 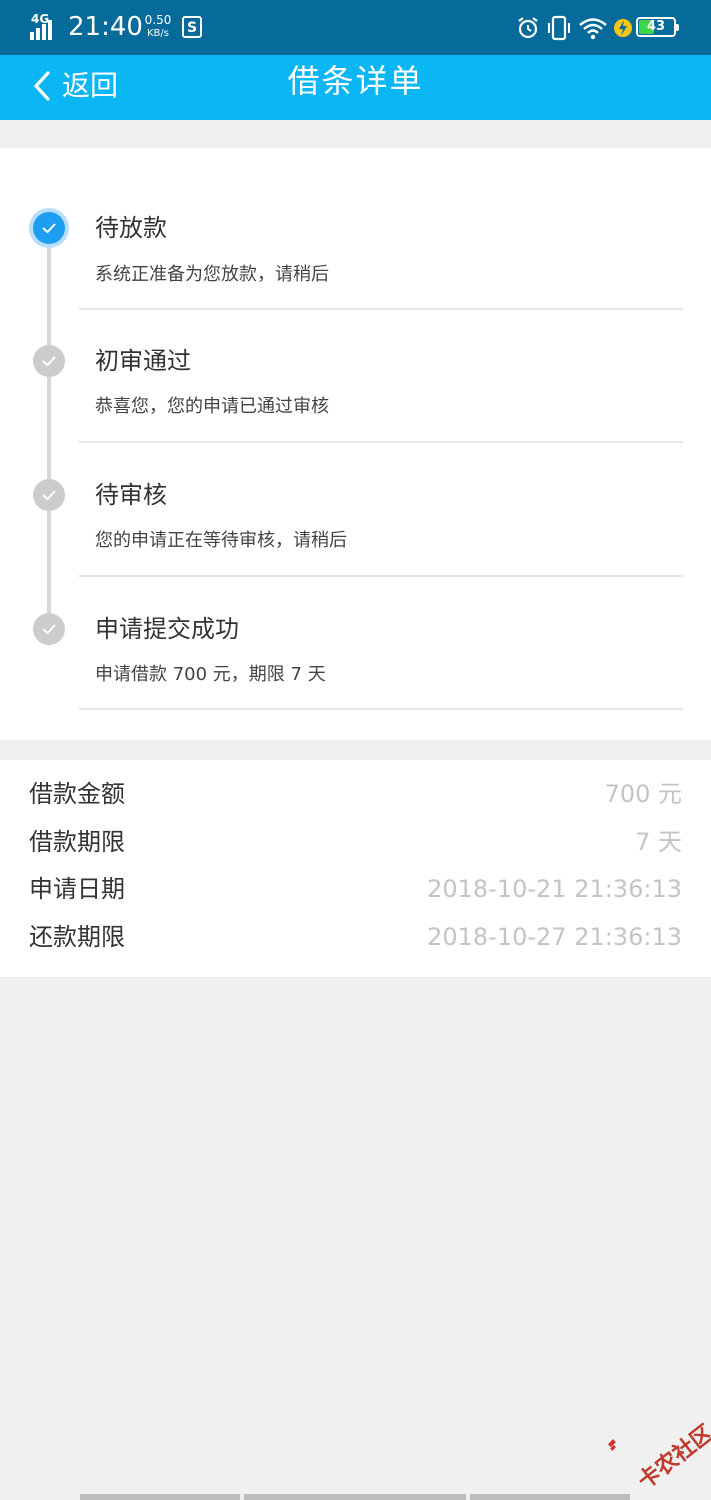 What do you see at coordinates (623, 28) in the screenshot?
I see `charging-icon` at bounding box center [623, 28].